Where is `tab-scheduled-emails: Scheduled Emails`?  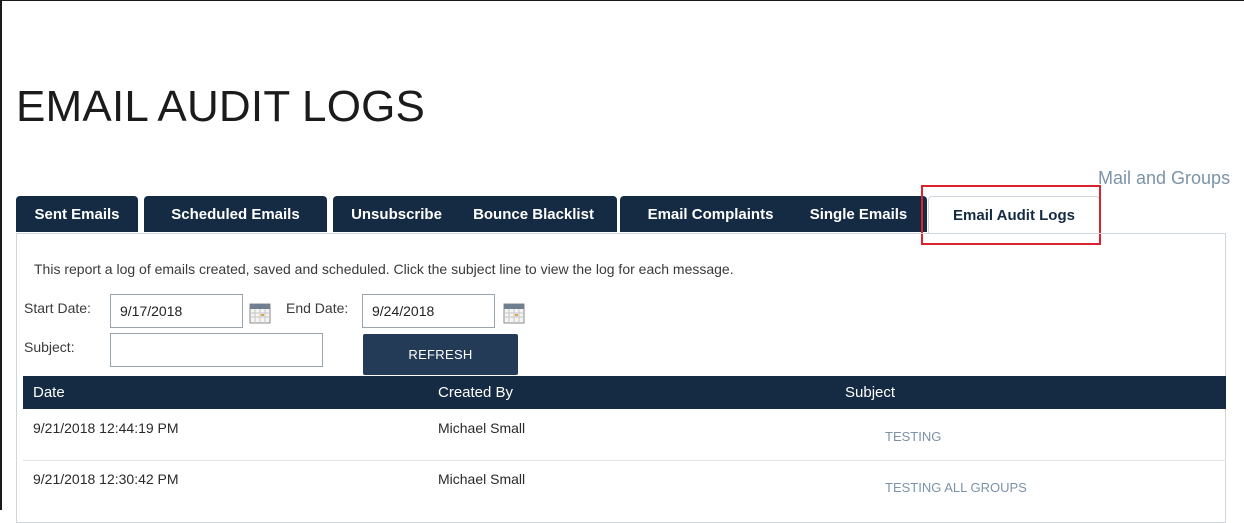 tab-scheduled-emails: Scheduled Emails is located at coordinates (235, 214).